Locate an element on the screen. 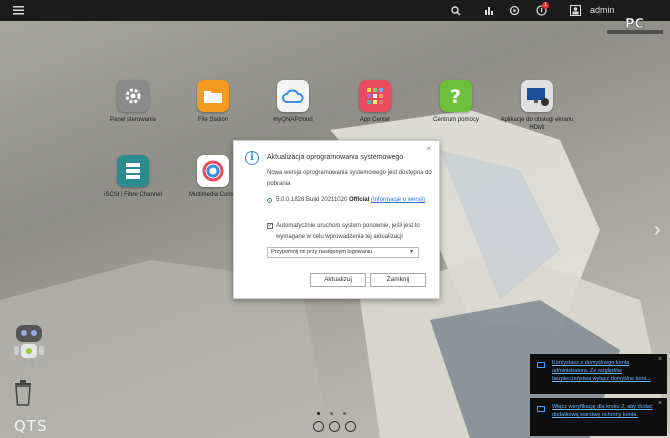  qts-brand-logo: QTS is located at coordinates (31, 426).